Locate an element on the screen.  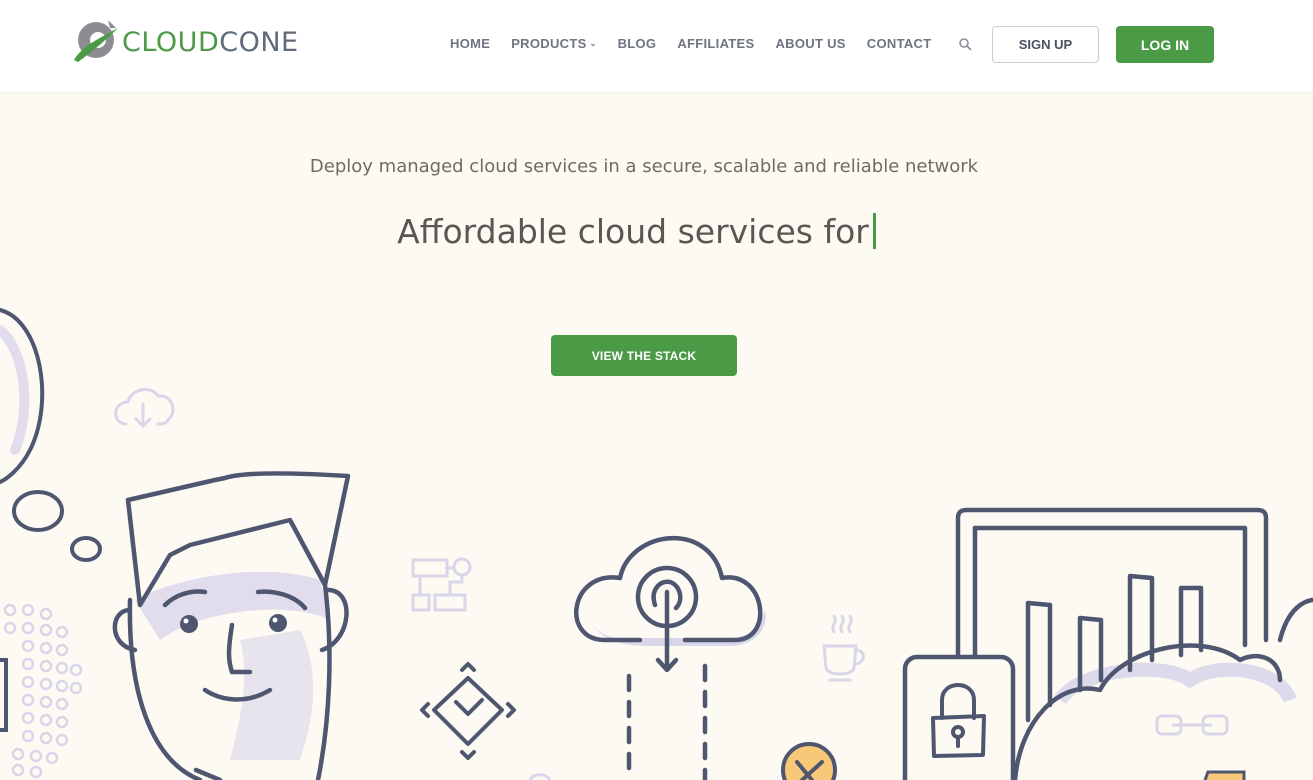
close-badge-icon is located at coordinates (809, 761).